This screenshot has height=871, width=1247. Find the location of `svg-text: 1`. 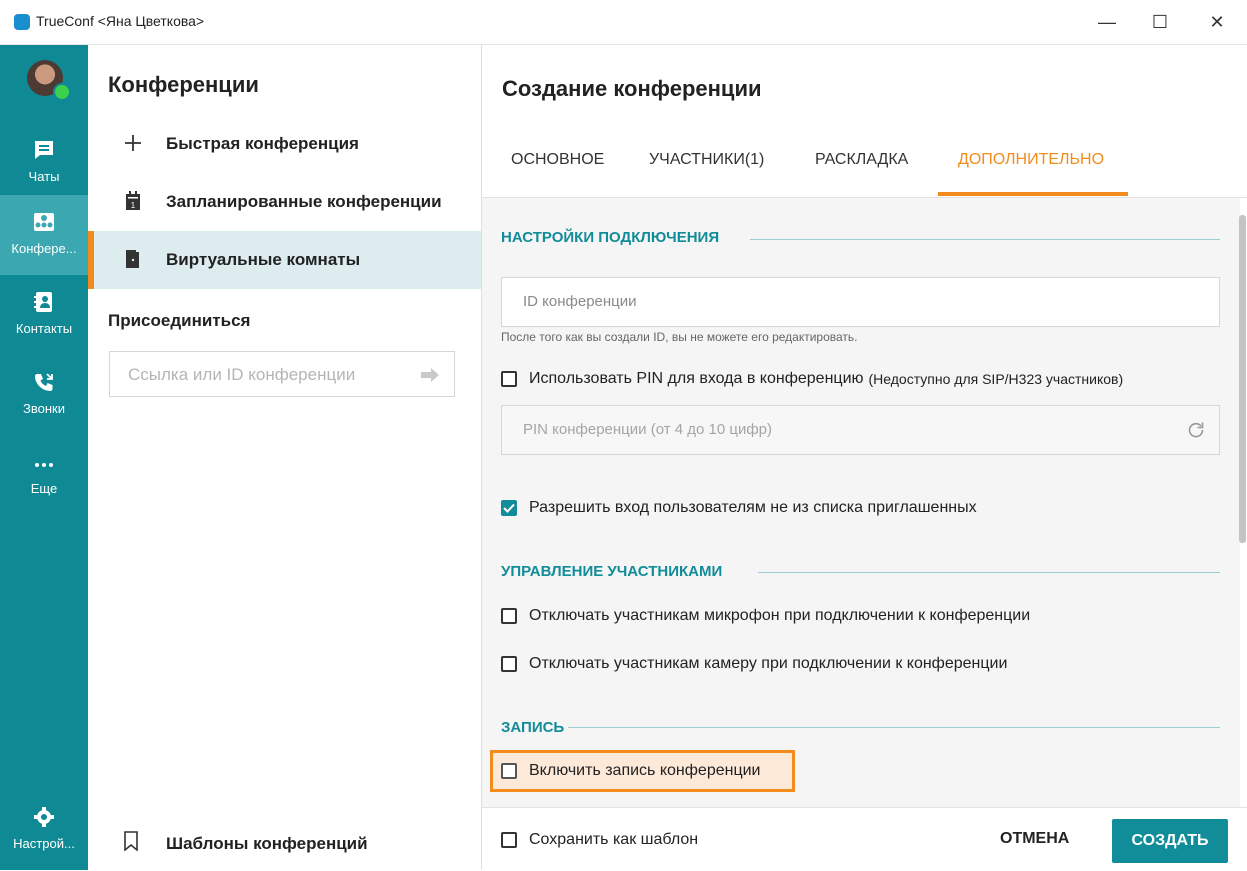

svg-text: 1 is located at coordinates (133, 205).